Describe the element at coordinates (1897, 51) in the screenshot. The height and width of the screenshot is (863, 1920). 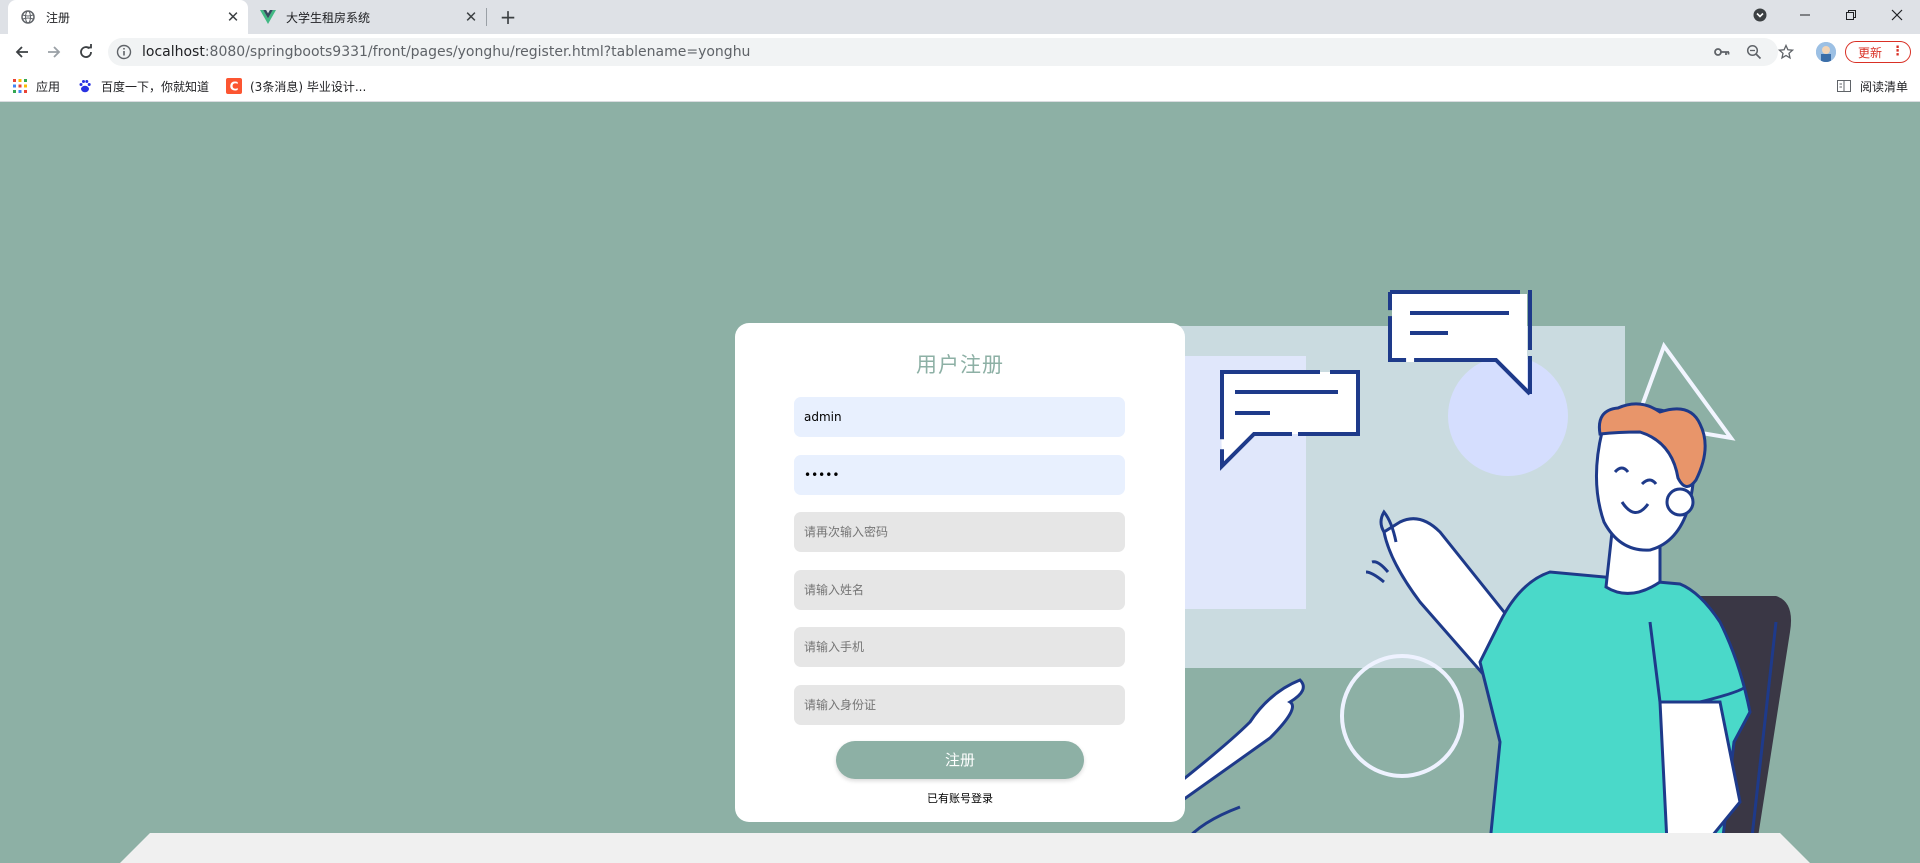
I see `menu-dots-icon: ⋮` at that location.